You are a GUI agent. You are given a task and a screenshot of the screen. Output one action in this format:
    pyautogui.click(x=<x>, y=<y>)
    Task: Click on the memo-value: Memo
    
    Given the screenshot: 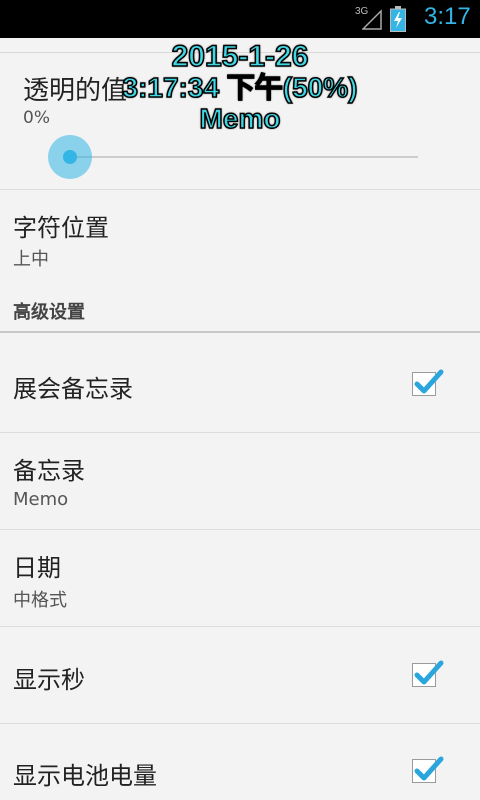 What is the action you would take?
    pyautogui.click(x=41, y=499)
    